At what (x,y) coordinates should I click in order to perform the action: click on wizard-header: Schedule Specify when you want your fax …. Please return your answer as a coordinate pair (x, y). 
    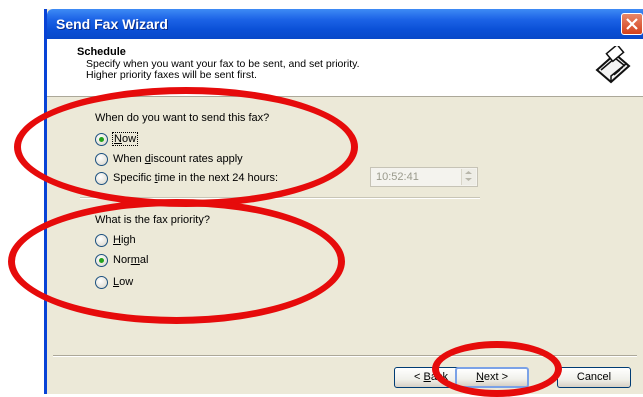
    Looking at the image, I should click on (345, 68).